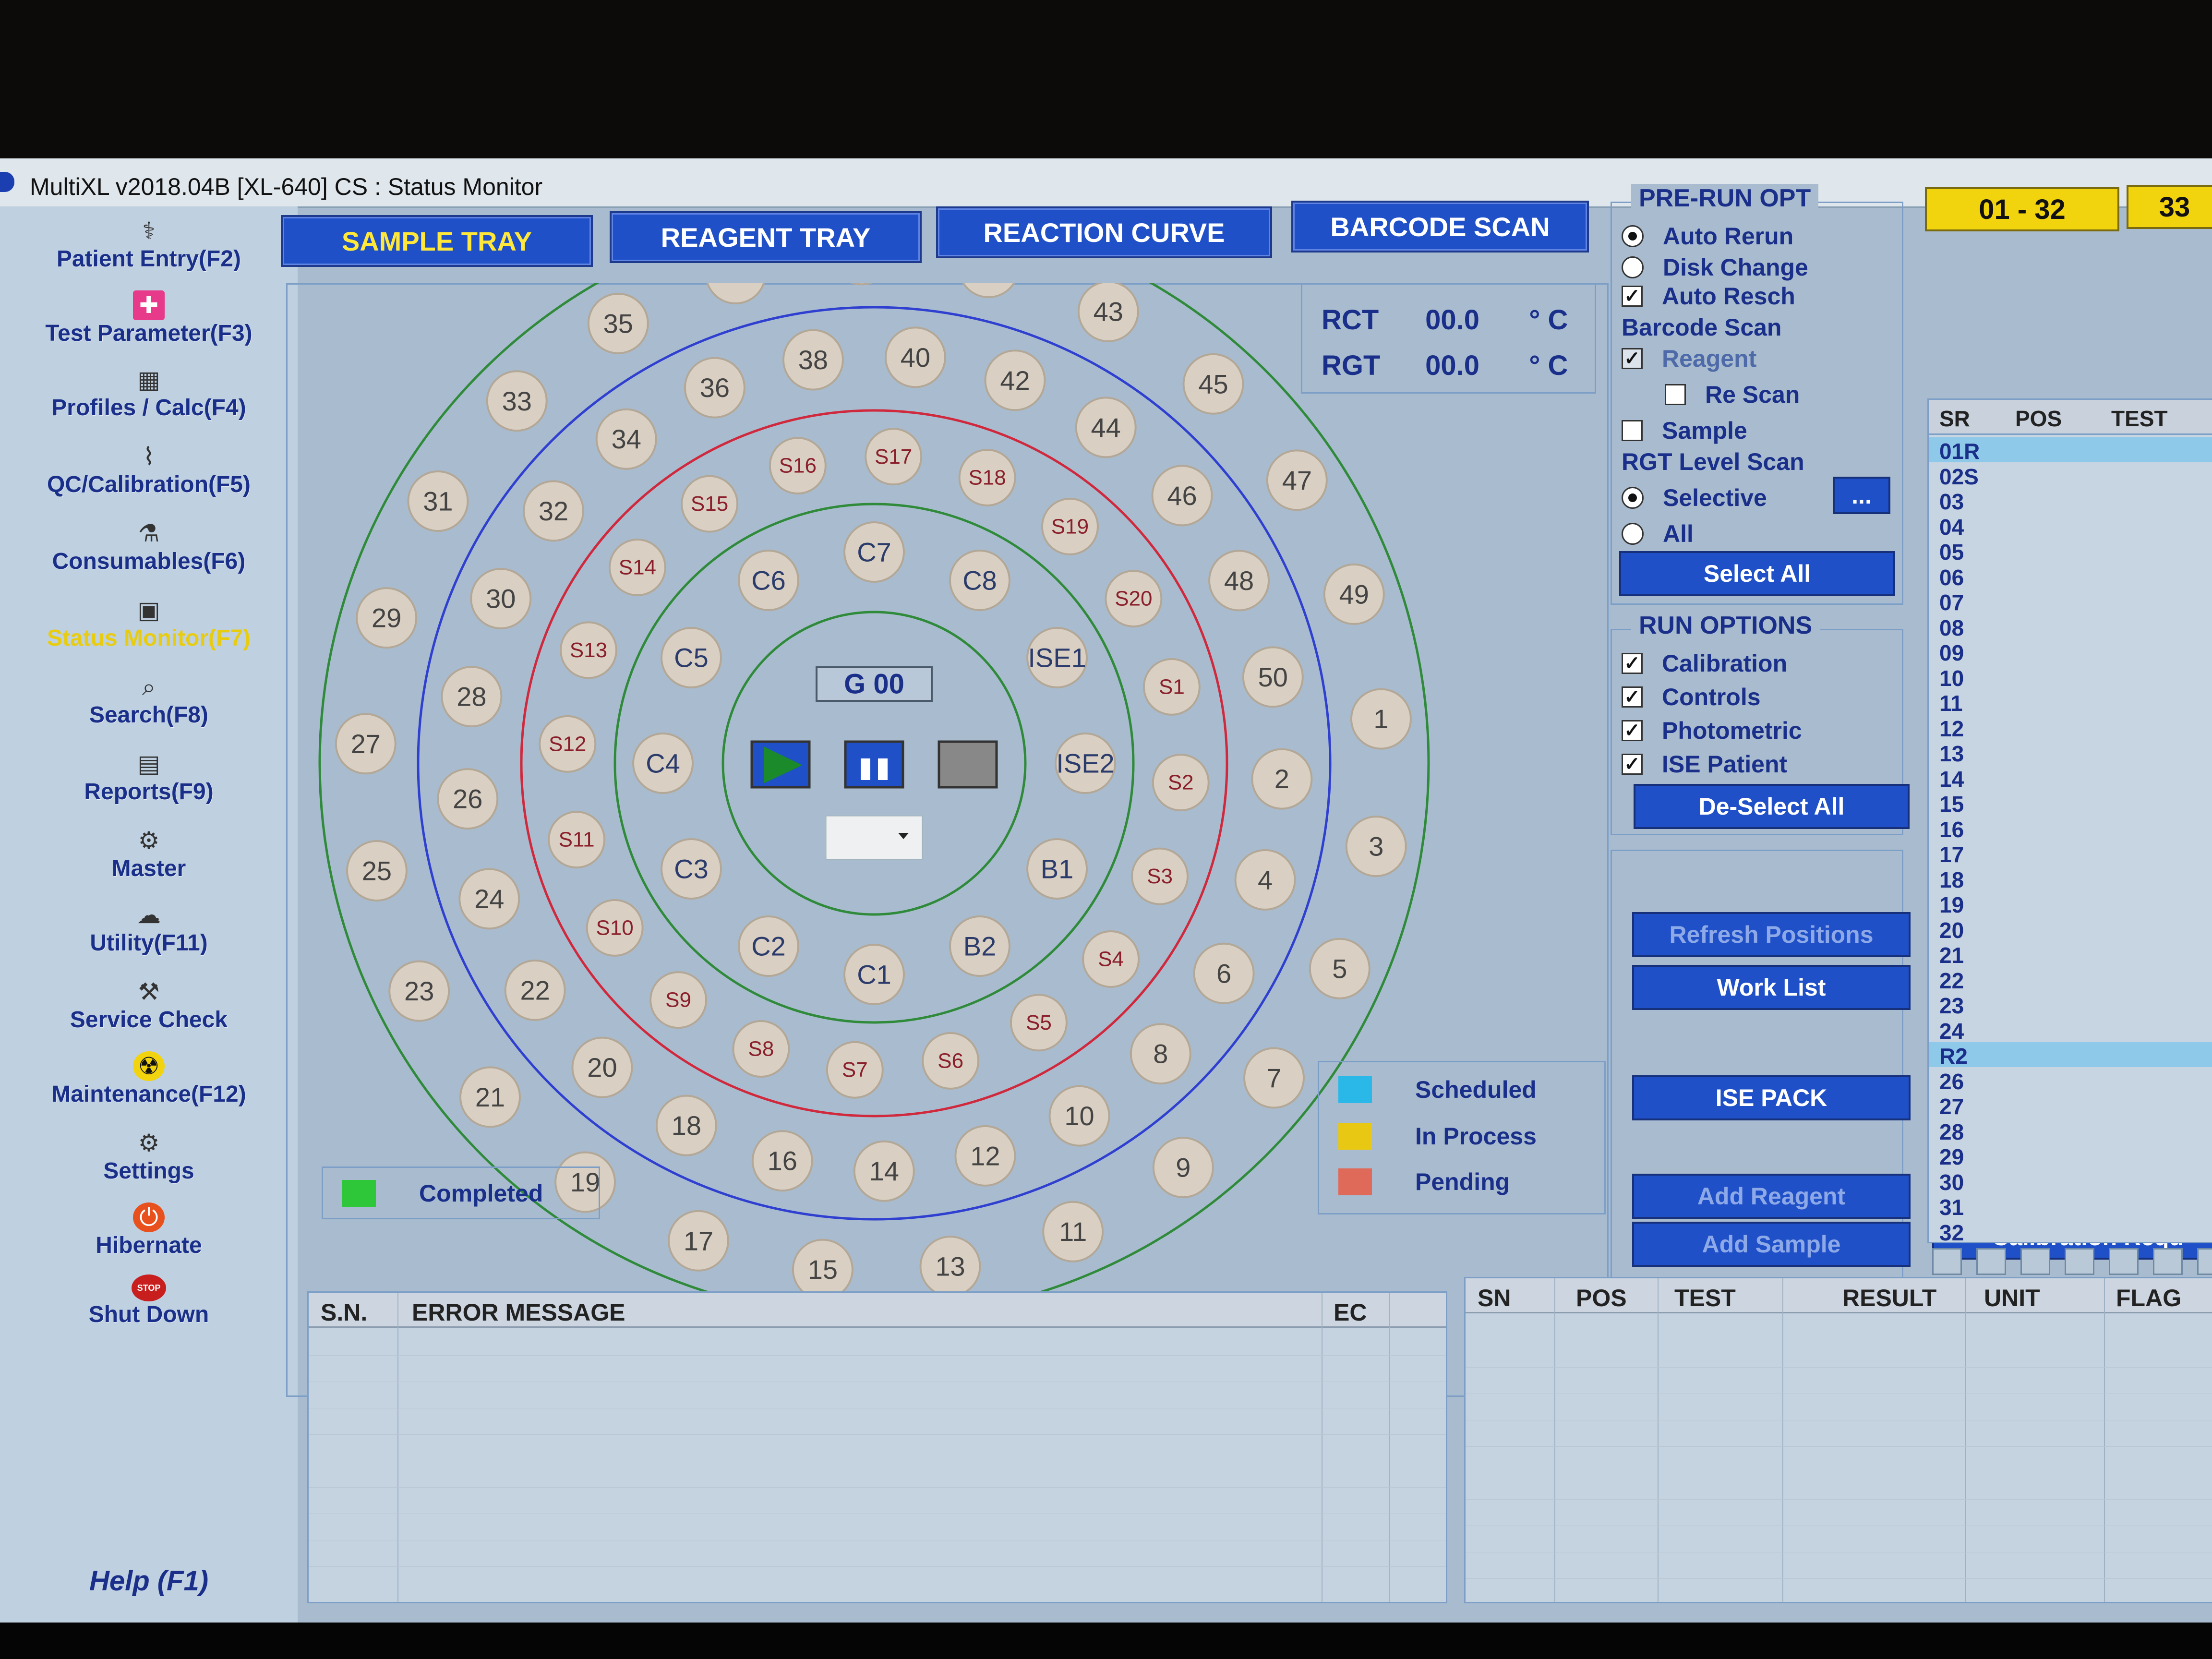  What do you see at coordinates (1079, 1116) in the screenshot?
I see `tray-position-10: 10` at bounding box center [1079, 1116].